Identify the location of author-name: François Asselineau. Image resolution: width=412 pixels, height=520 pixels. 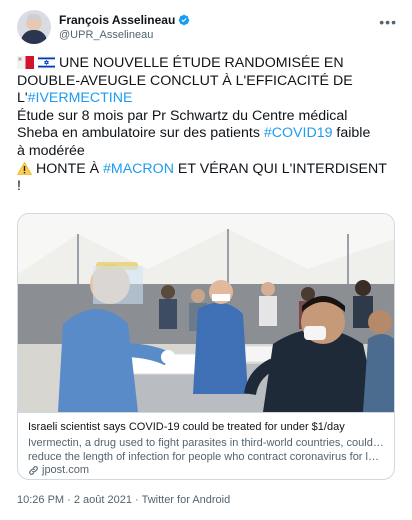
(117, 20).